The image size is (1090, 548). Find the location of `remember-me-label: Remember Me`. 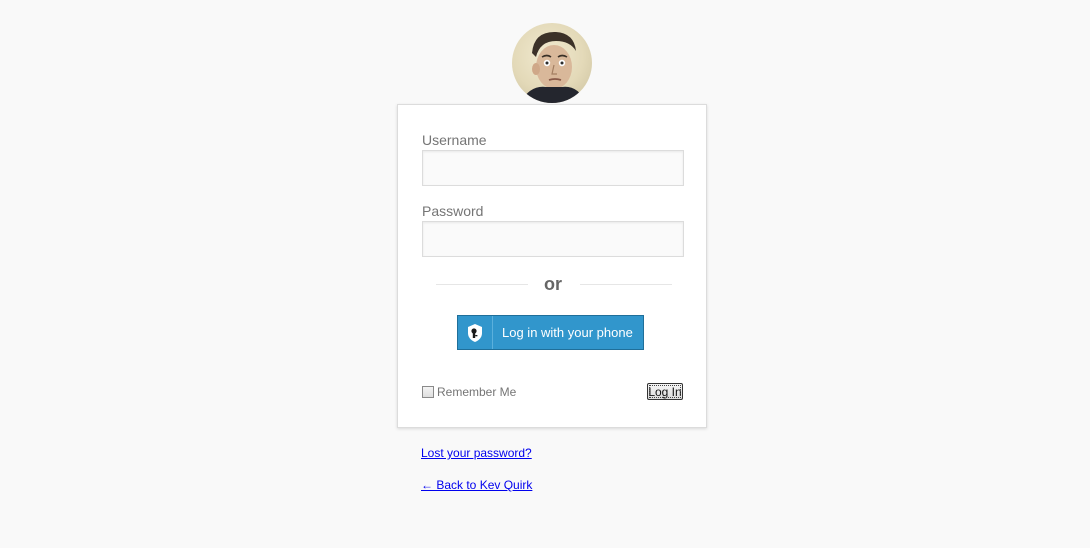

remember-me-label: Remember Me is located at coordinates (477, 392).